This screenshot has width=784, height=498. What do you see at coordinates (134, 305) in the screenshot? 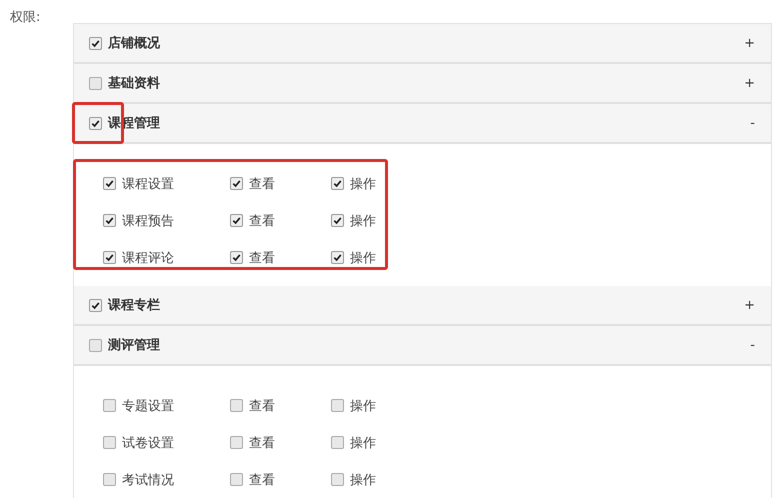
I see `section-title: 课程专栏` at bounding box center [134, 305].